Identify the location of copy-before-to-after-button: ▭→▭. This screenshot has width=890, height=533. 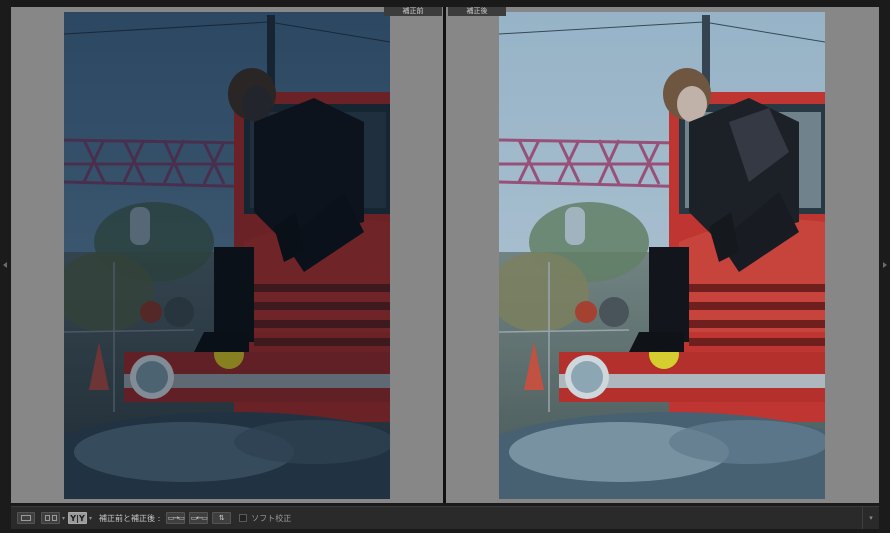
(176, 518).